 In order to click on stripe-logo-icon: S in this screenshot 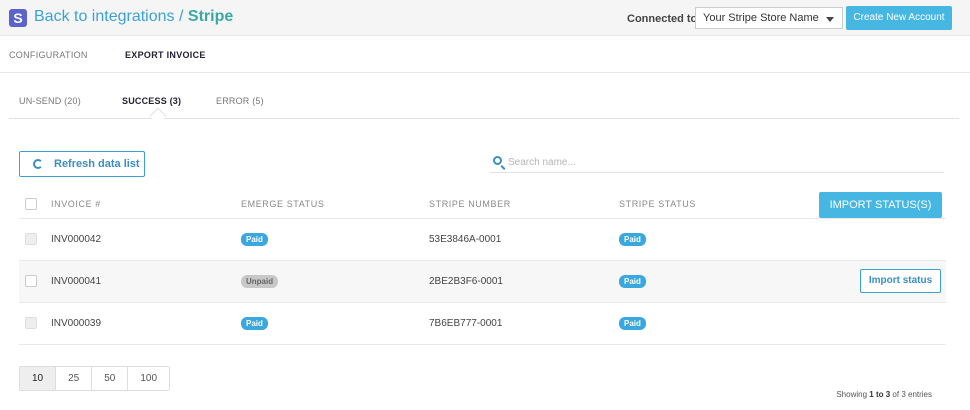, I will do `click(18, 18)`.